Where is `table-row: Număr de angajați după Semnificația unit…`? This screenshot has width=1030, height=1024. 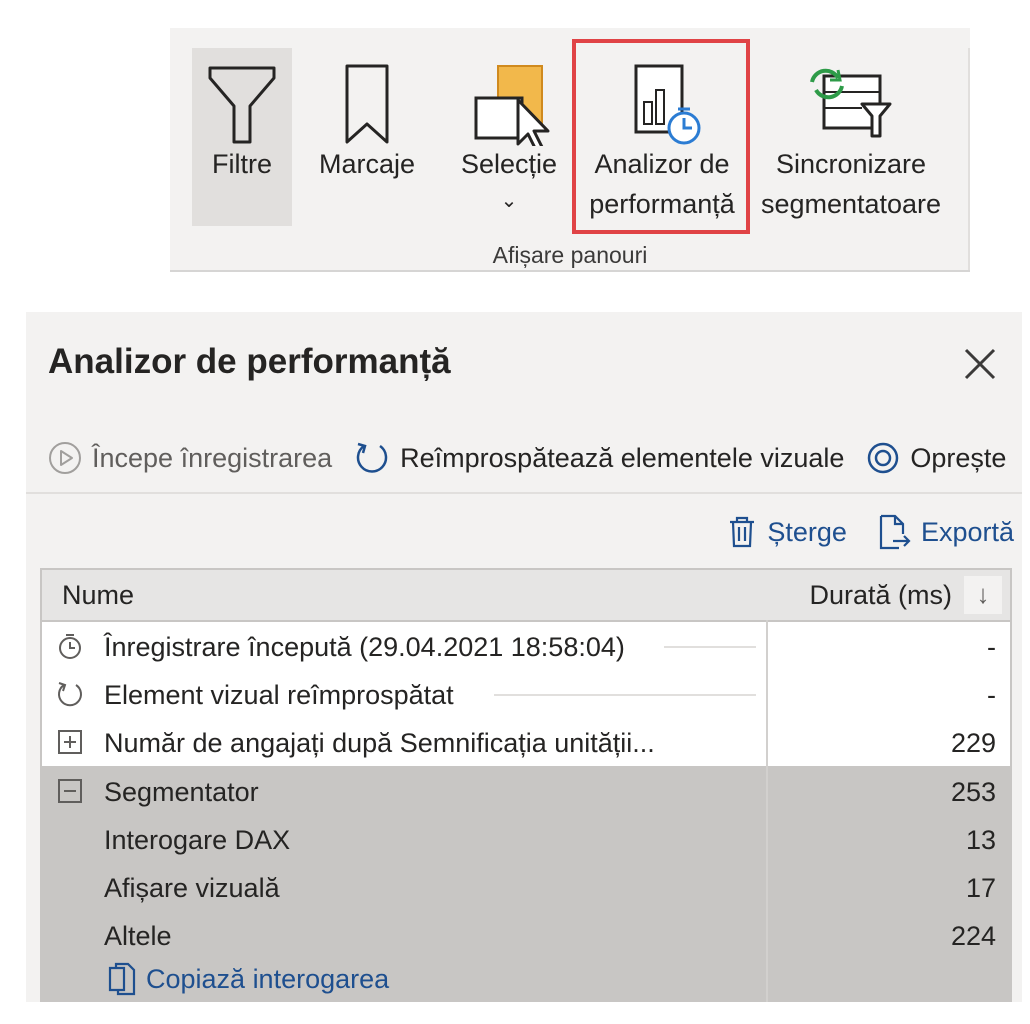 table-row: Număr de angajați după Semnificația unit… is located at coordinates (526, 742).